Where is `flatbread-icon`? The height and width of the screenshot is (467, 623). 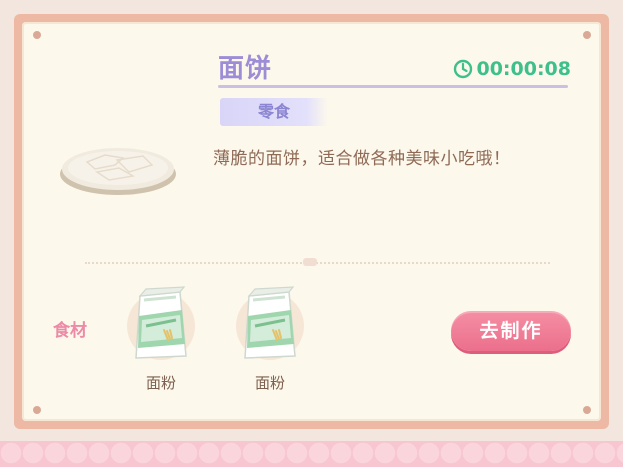
flatbread-icon is located at coordinates (118, 171).